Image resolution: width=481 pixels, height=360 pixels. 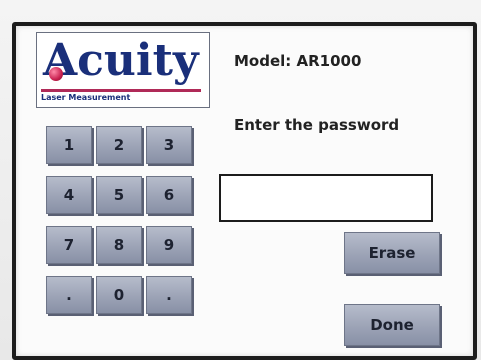 I want to click on model-label: Model: AR1000, so click(x=298, y=61).